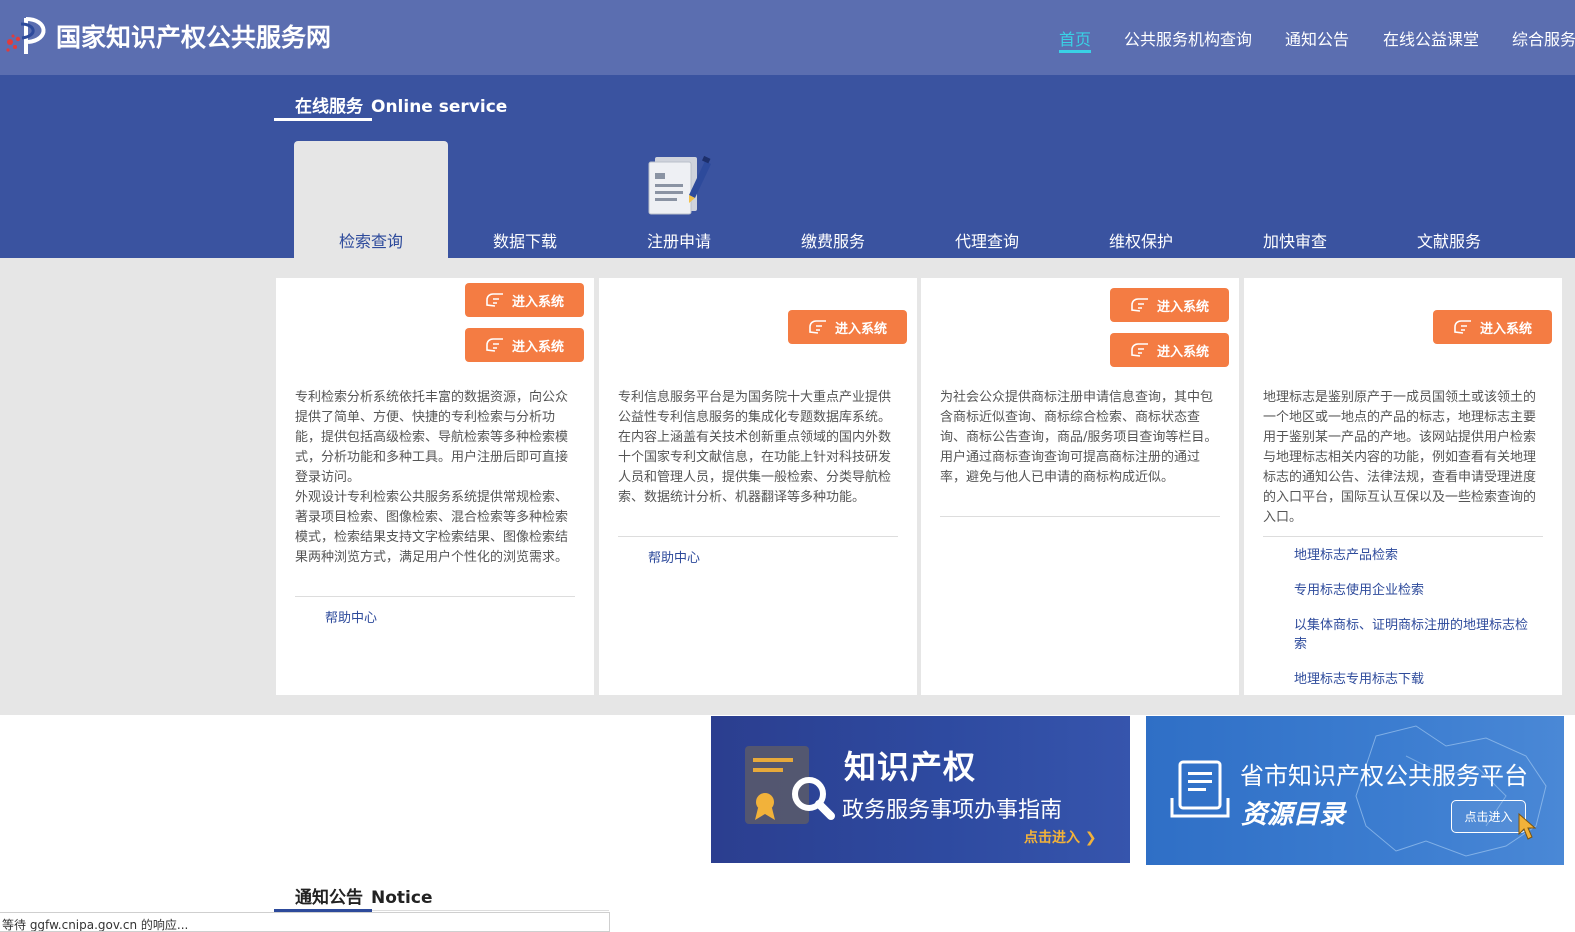 The width and height of the screenshot is (1575, 932). I want to click on gi-mark-download-link: 地理标志专用标志下载, so click(1419, 679).